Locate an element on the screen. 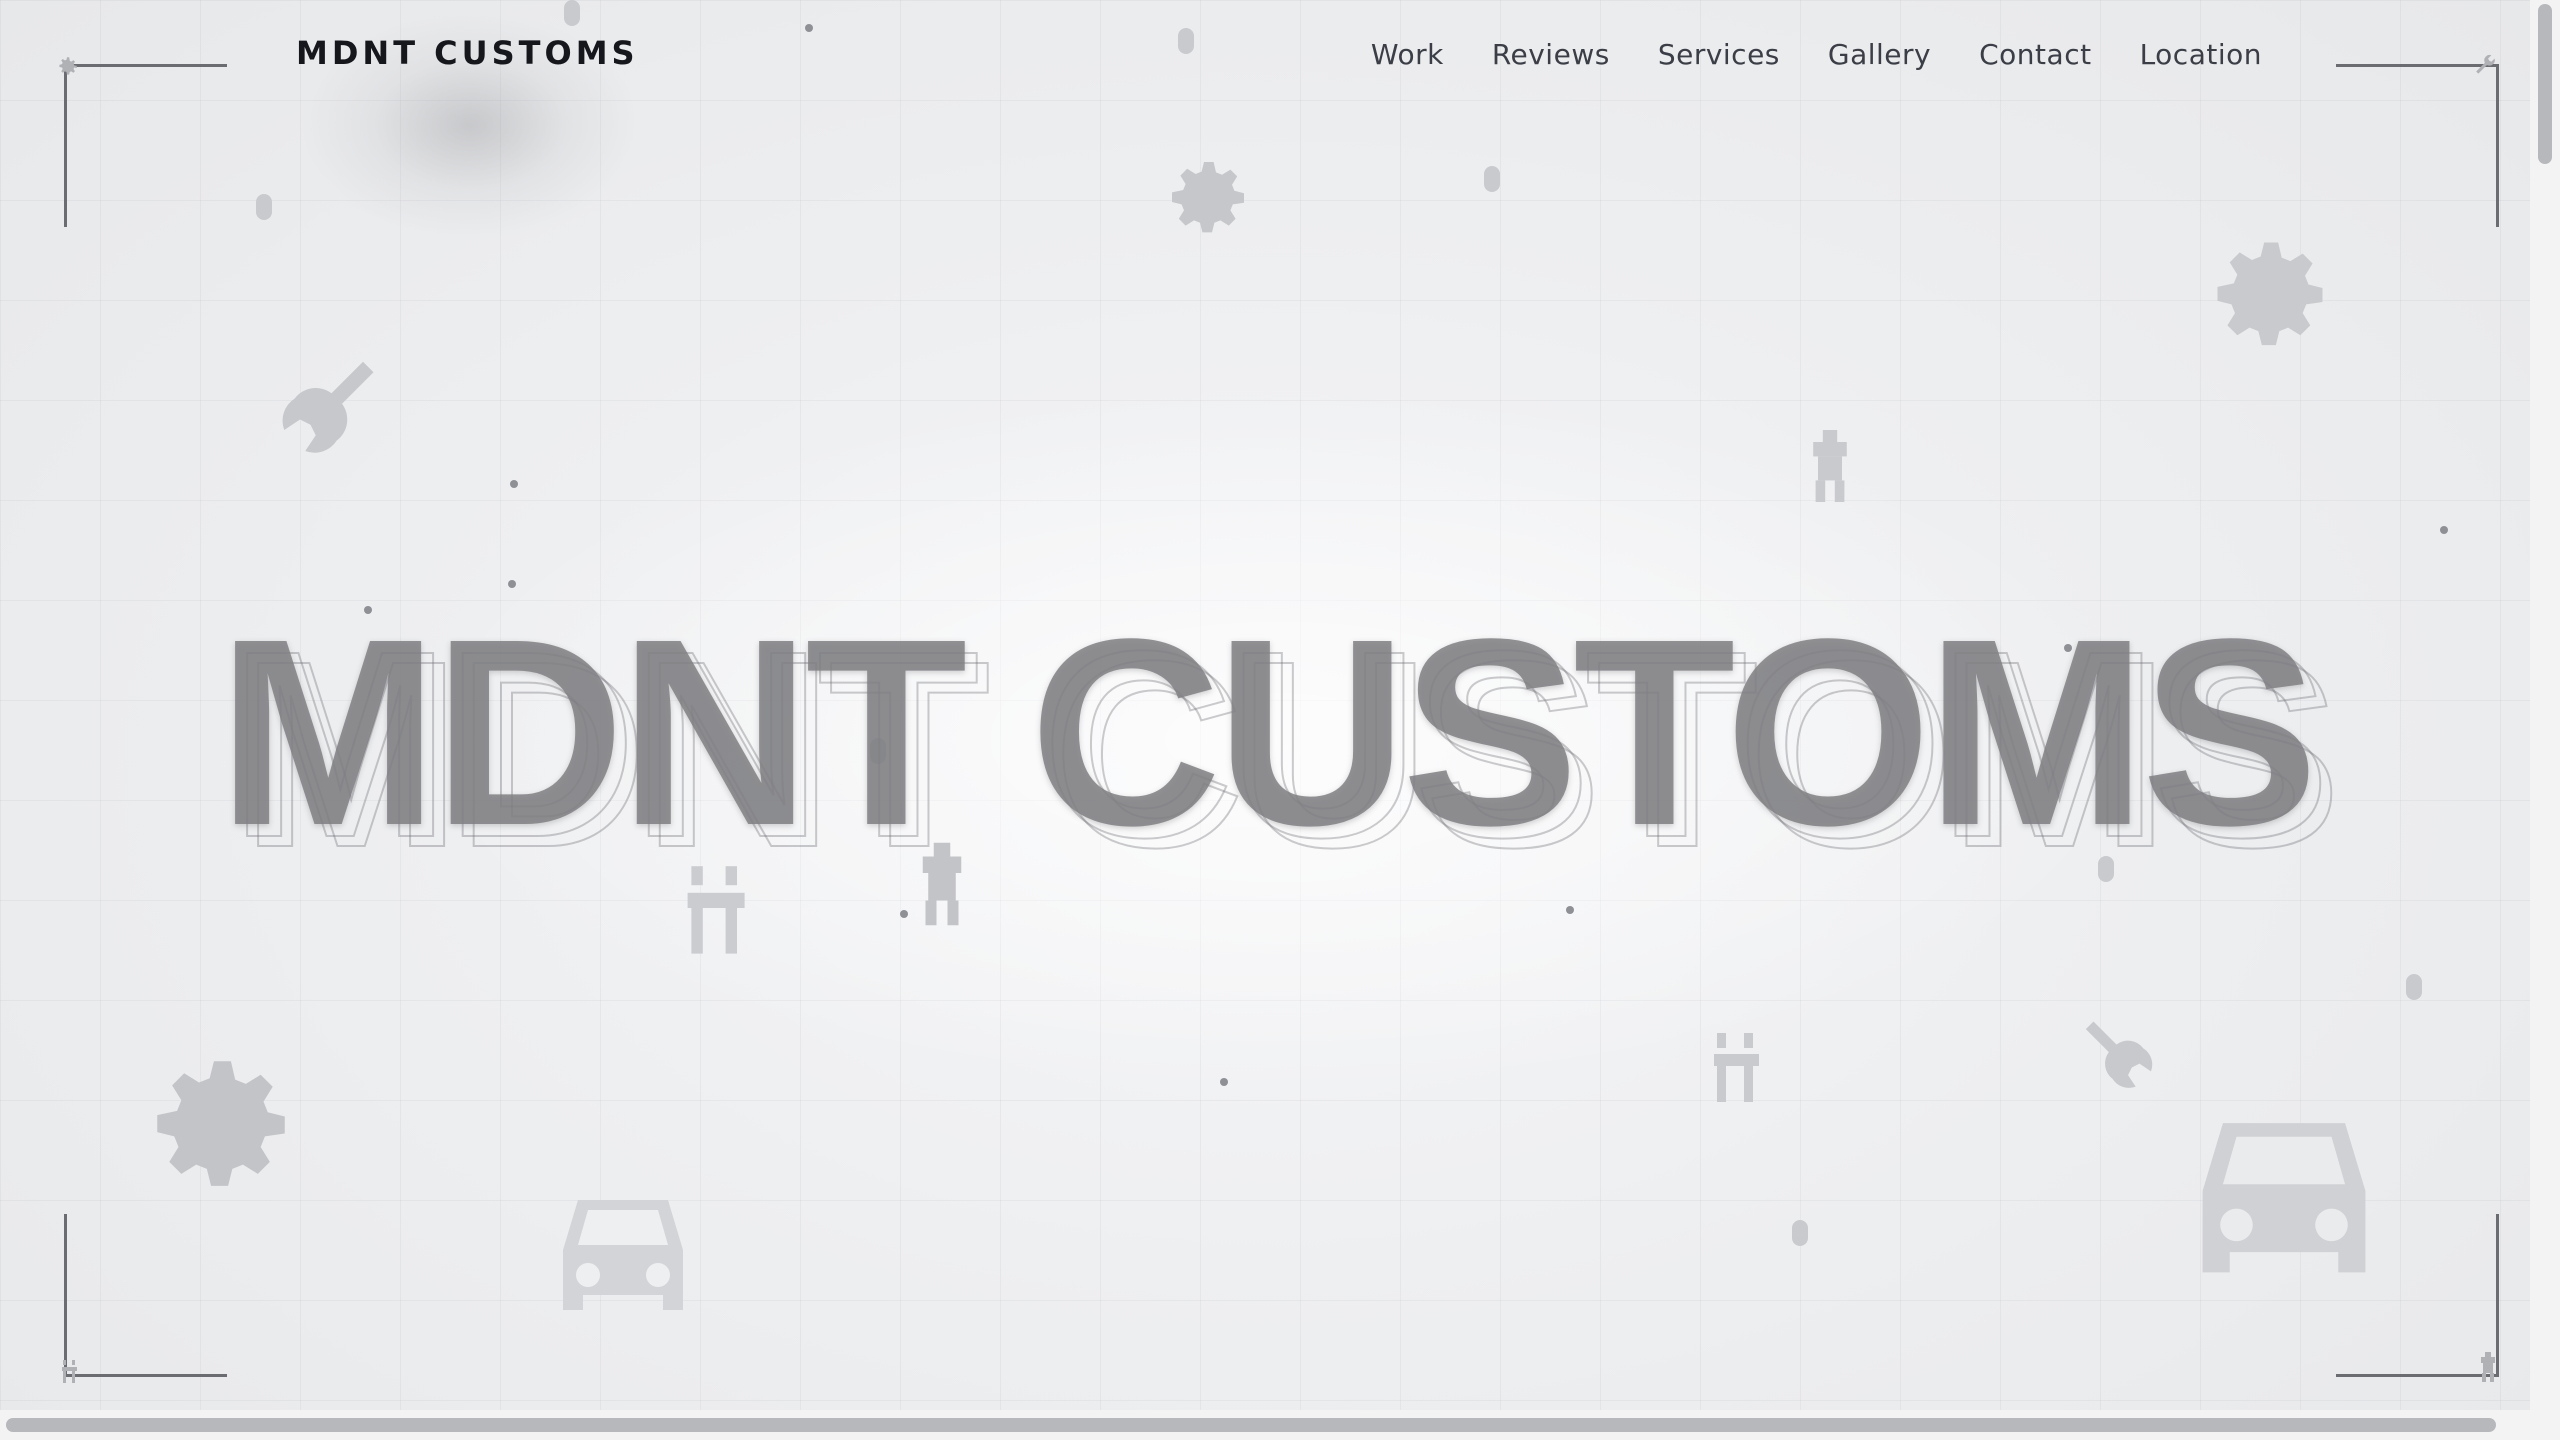  brand-logo: MDNT CUSTOMS is located at coordinates (467, 53).